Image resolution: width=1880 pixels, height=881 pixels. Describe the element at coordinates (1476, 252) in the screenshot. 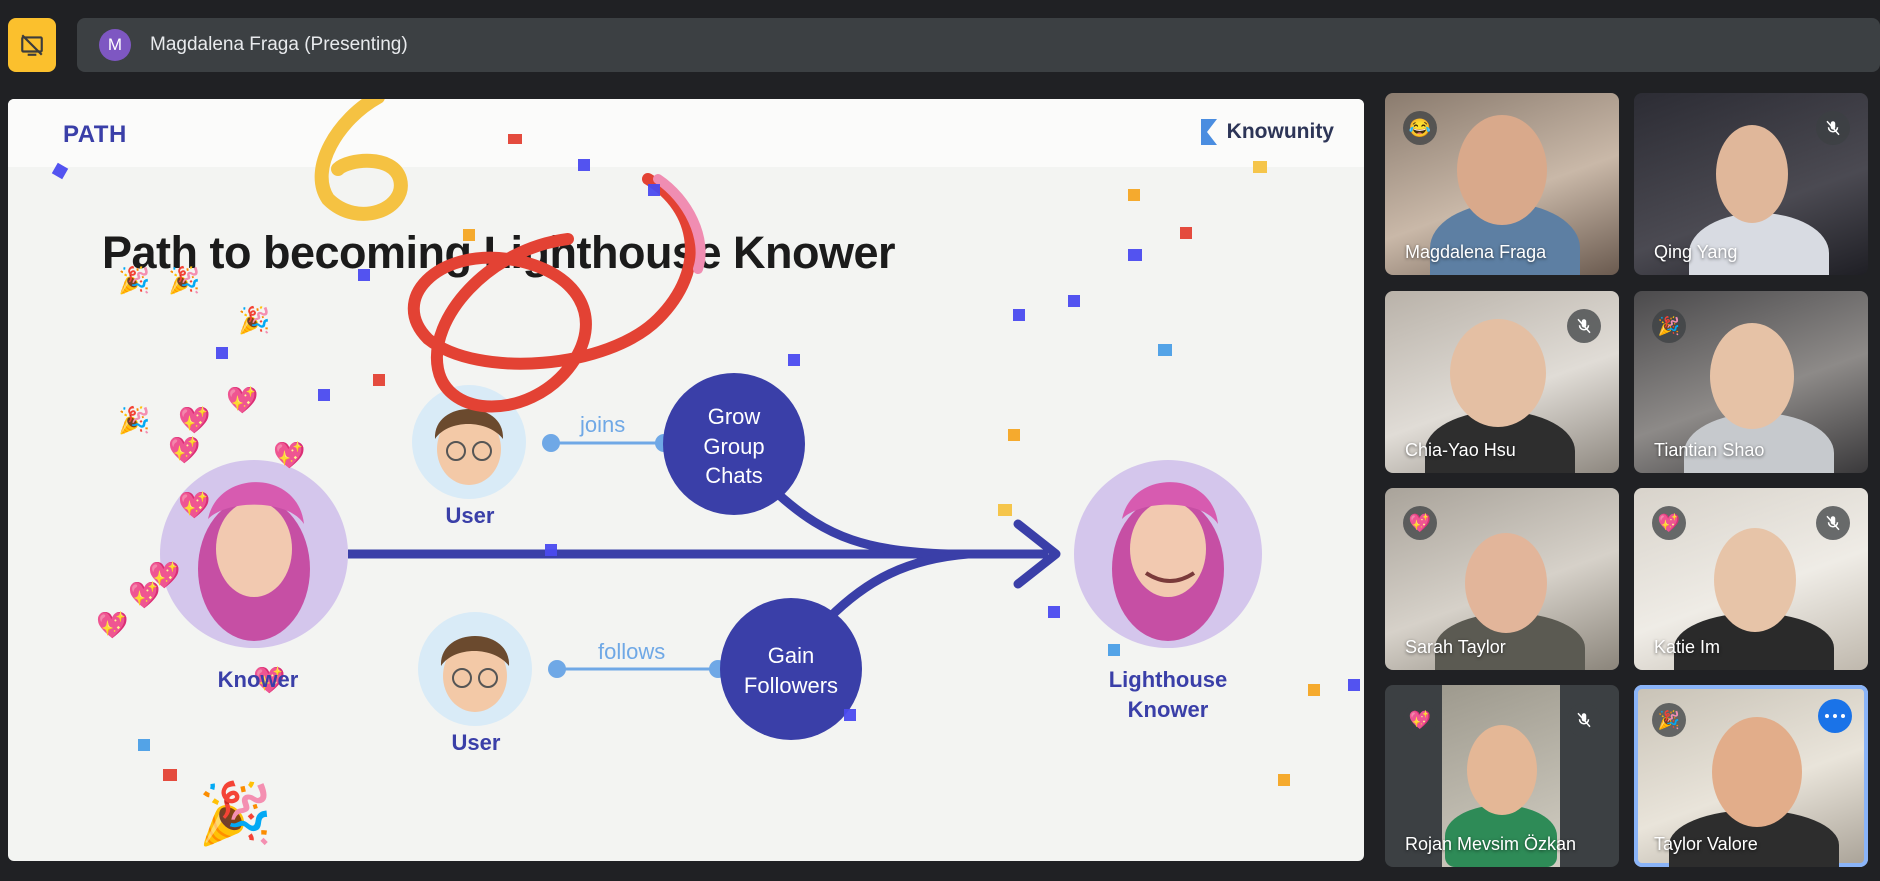

I see `participant-name: Magdalena Fraga` at that location.